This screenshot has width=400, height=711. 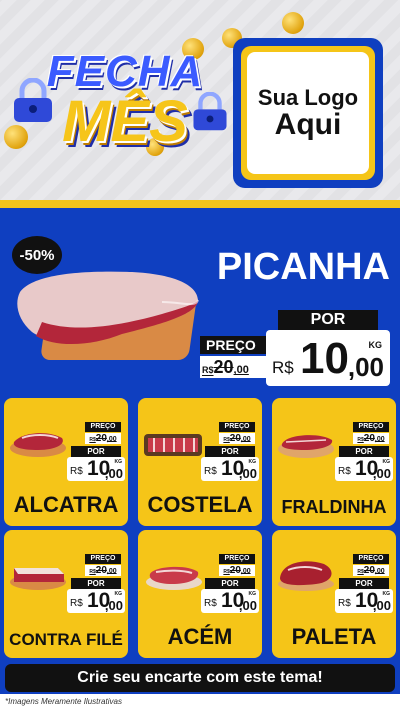 I want to click on product-card: PREÇO R$20,00 POR R$ 10 KG ,00 ALCATRA, so click(x=66, y=462).